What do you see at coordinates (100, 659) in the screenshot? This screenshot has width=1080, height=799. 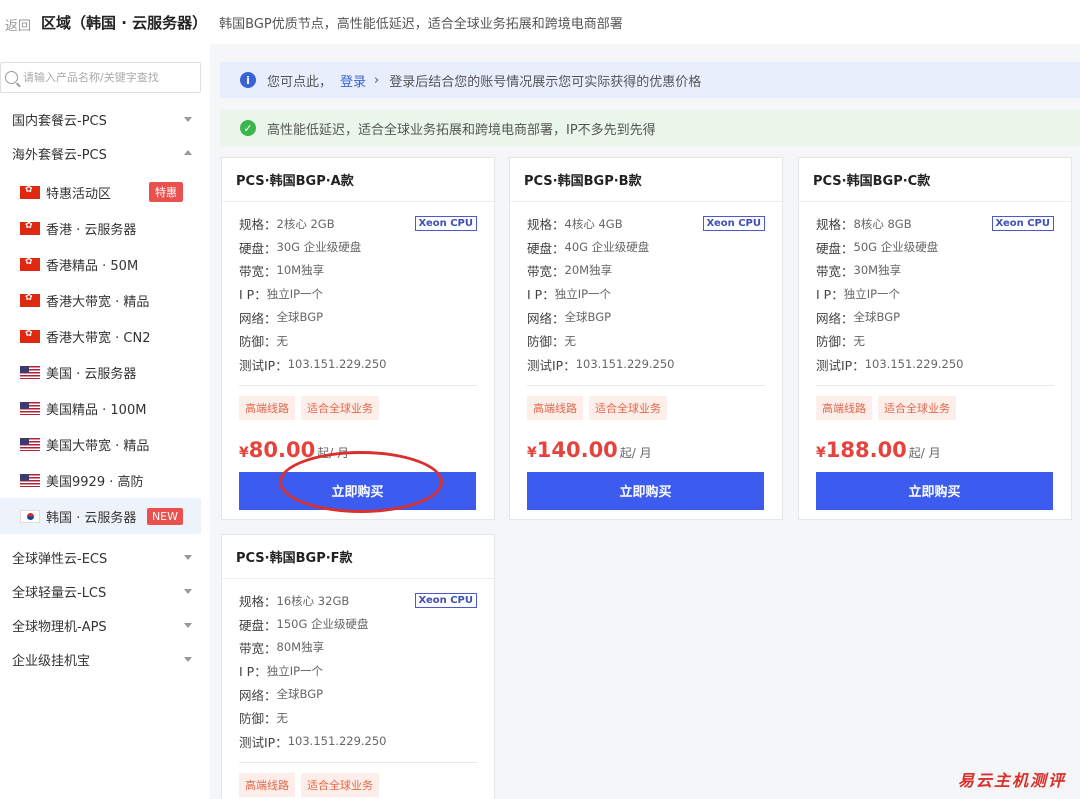 I see `sidebar-category-enterprise-vps: 企业级挂机宝` at bounding box center [100, 659].